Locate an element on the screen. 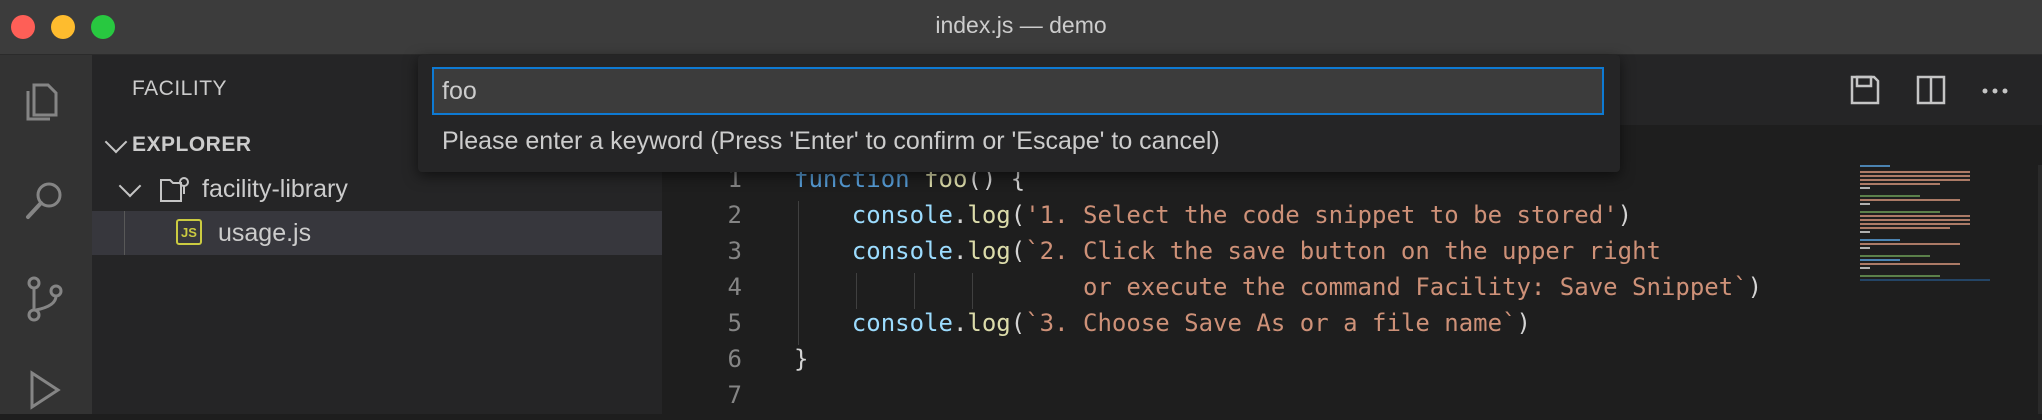 The image size is (2042, 420). line-content: } is located at coordinates (801, 359).